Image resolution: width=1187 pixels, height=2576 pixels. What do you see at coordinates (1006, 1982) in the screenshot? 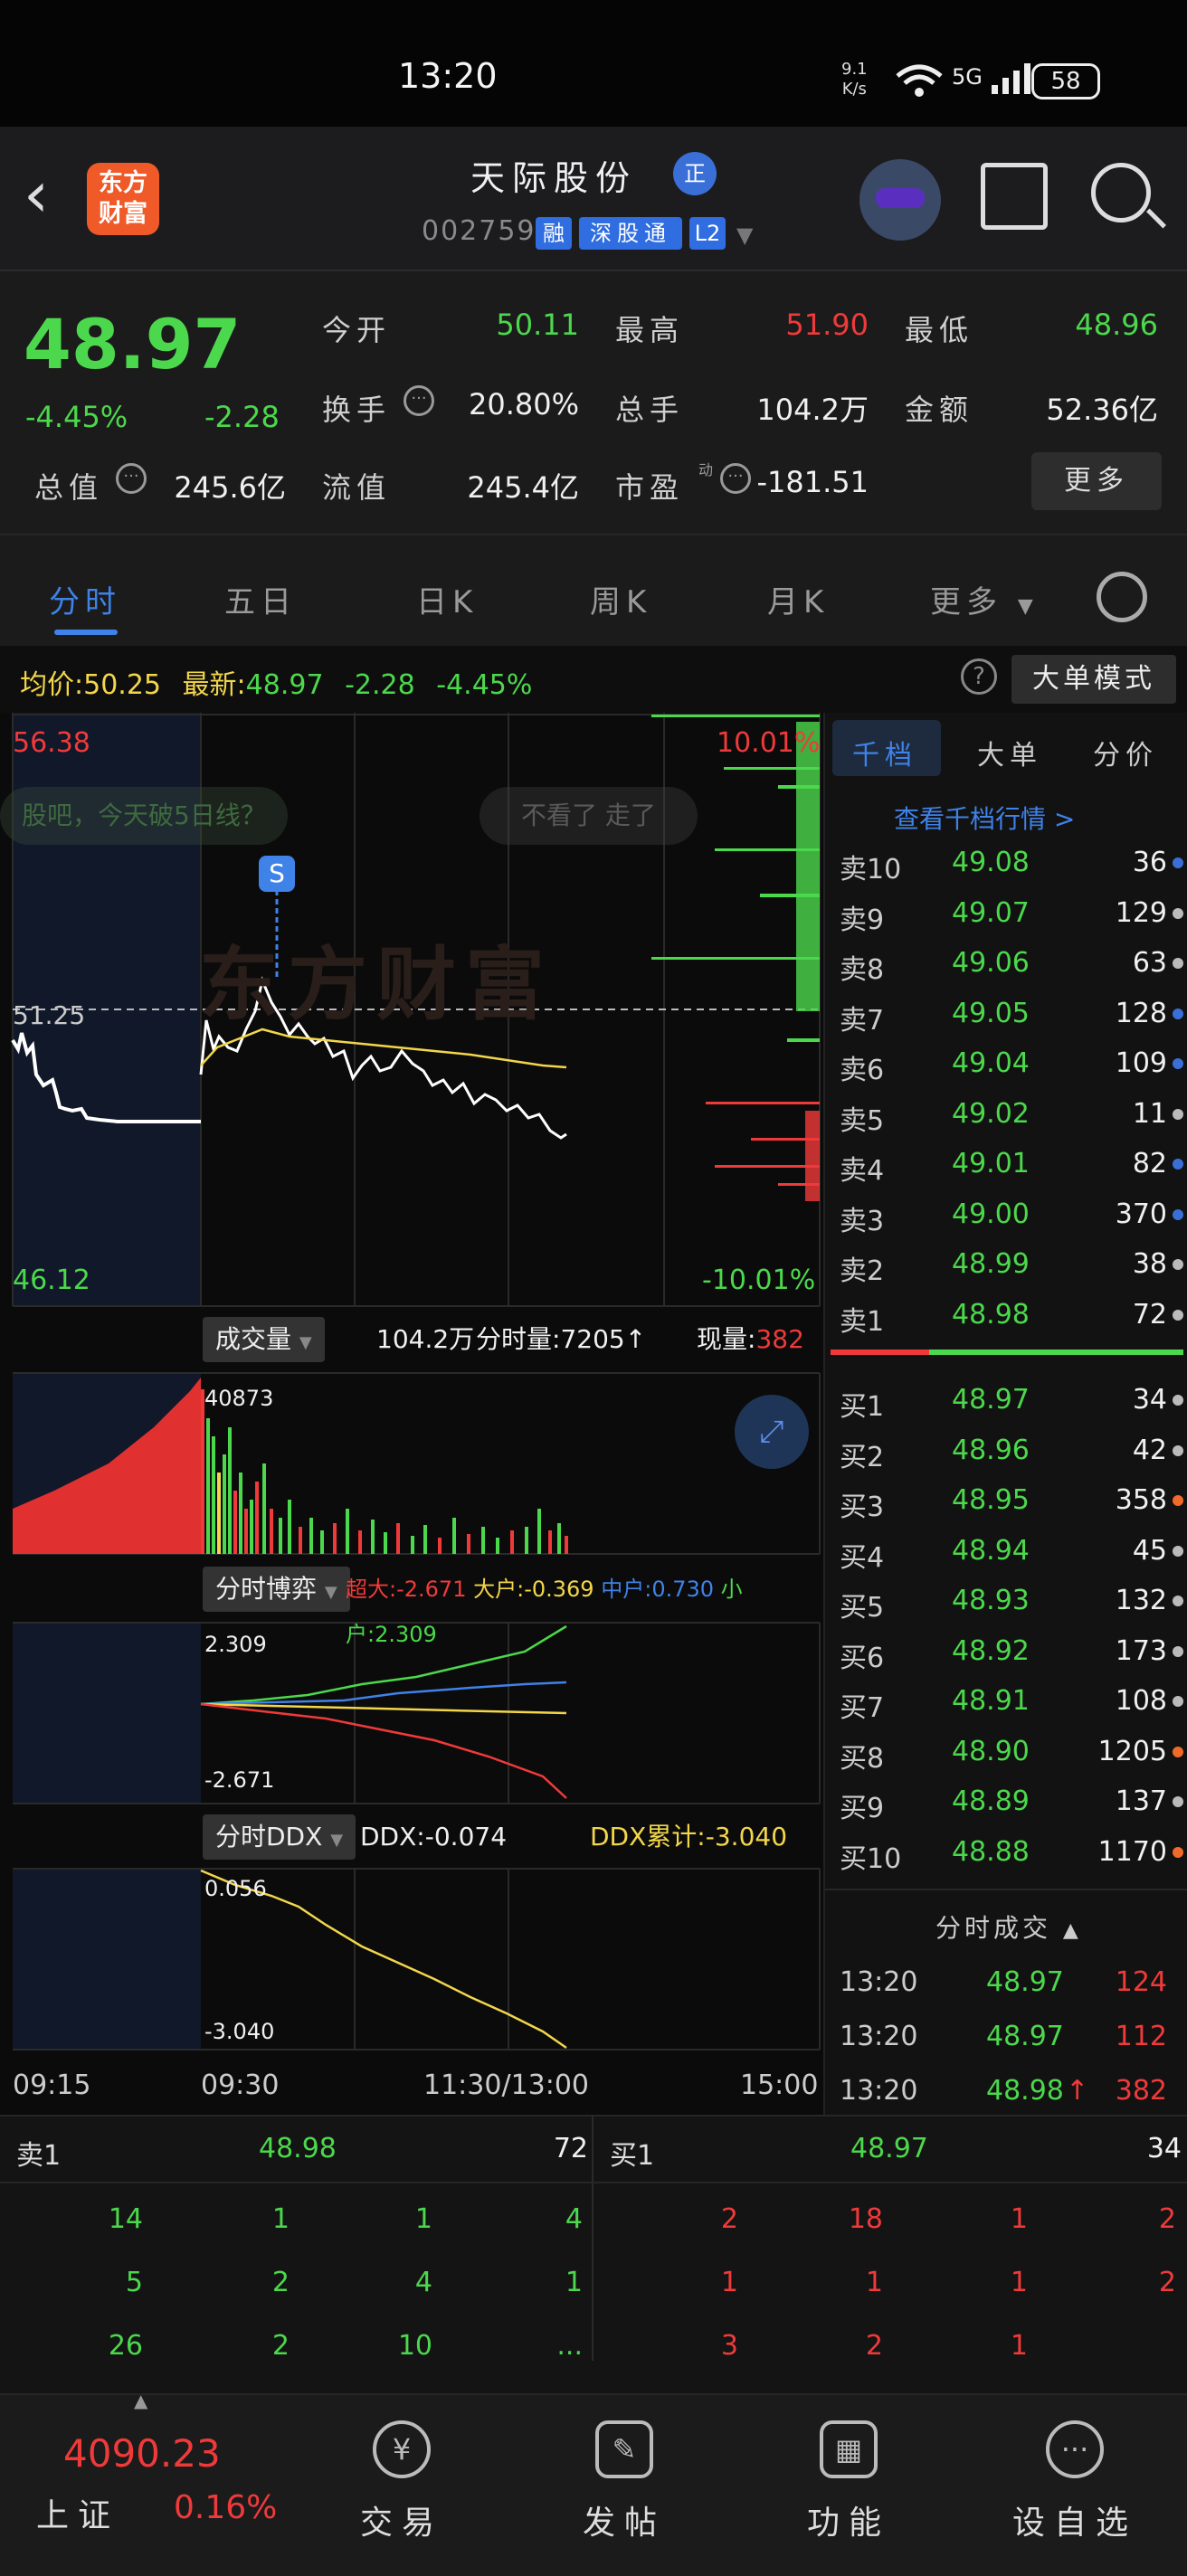
I see `trade-row: 13:20 48.97 124` at bounding box center [1006, 1982].